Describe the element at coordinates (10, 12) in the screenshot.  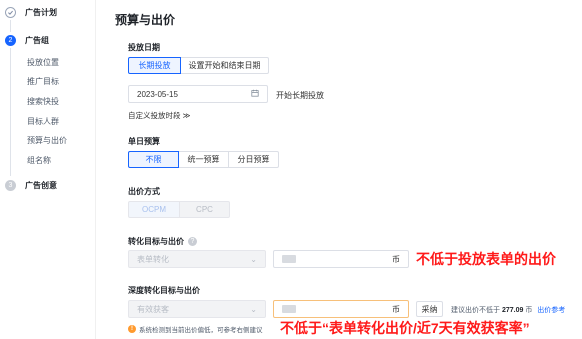
I see `check-icon` at that location.